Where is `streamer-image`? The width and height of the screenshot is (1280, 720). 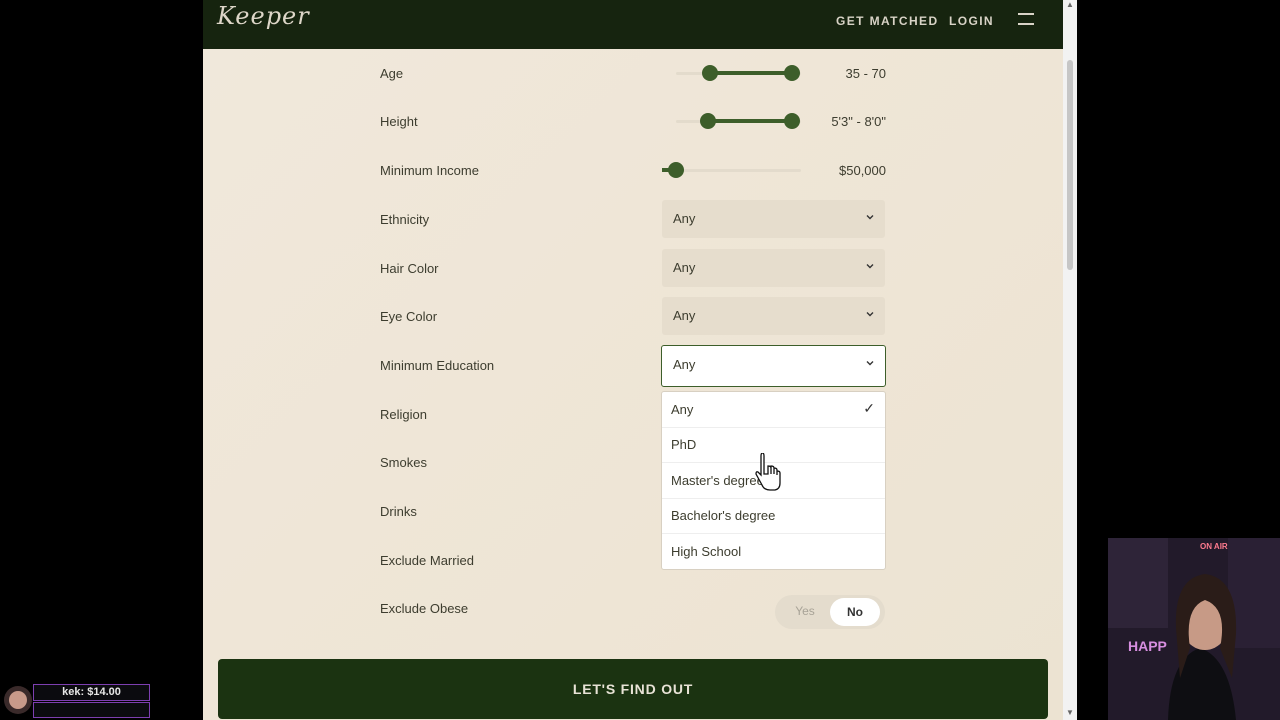
streamer-image is located at coordinates (1194, 629).